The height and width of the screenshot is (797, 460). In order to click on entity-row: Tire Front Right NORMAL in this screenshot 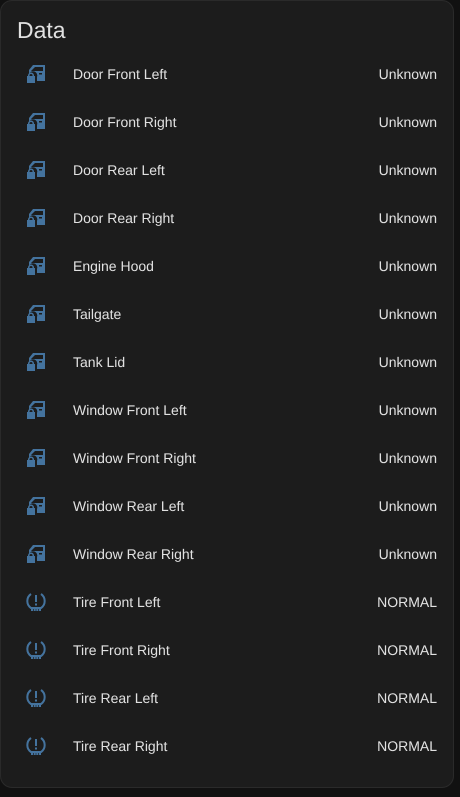, I will do `click(230, 650)`.